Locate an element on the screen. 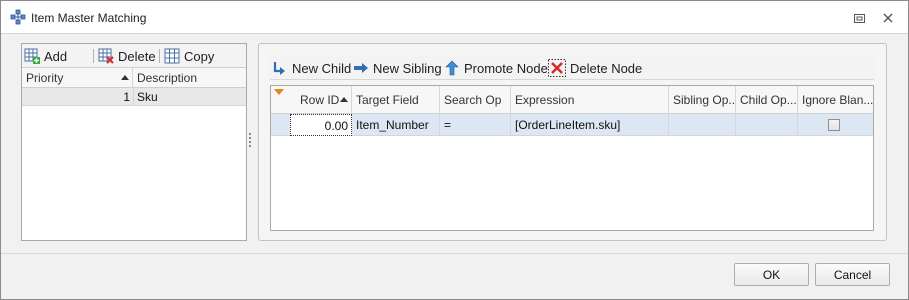  ignore-blank-cell is located at coordinates (835, 125).